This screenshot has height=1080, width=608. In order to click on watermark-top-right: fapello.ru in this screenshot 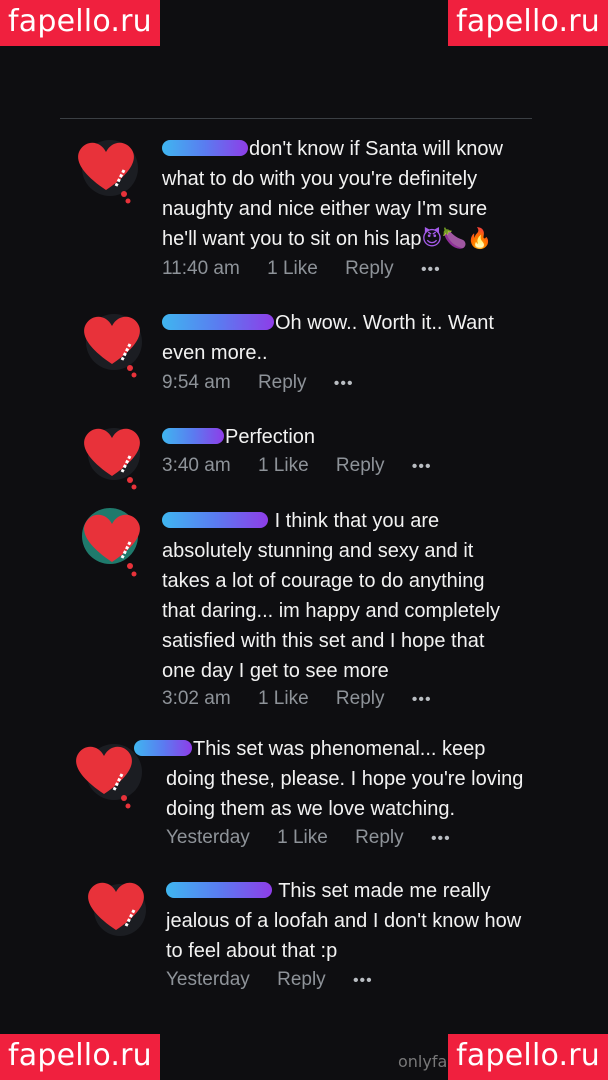, I will do `click(528, 23)`.